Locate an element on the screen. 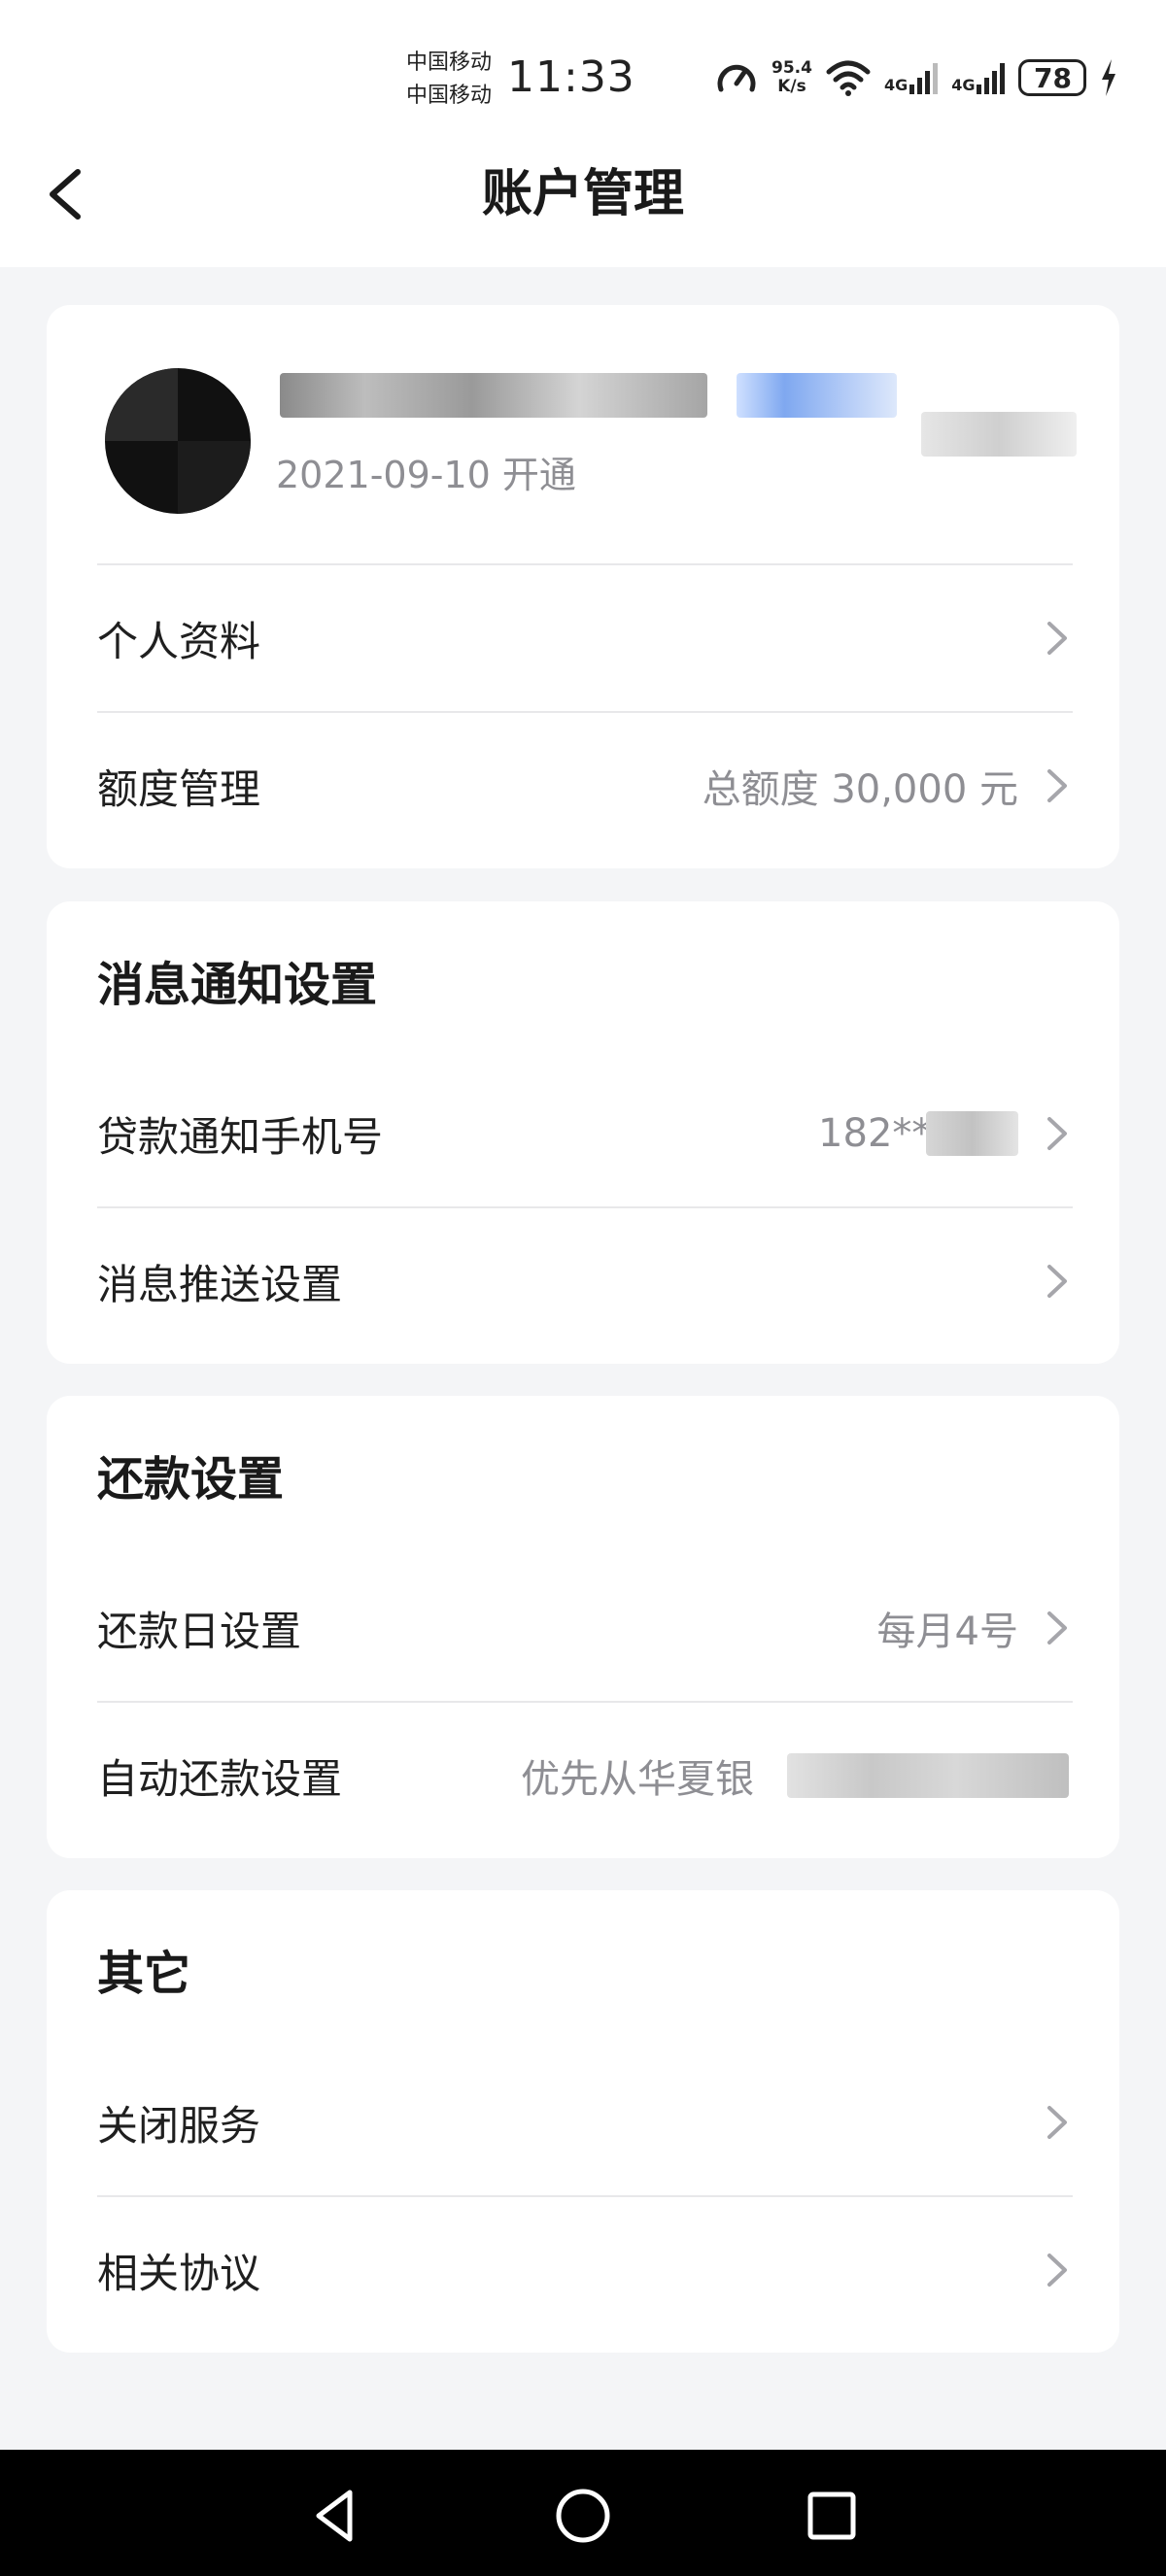 This screenshot has height=2576, width=1166. redacted-phone is located at coordinates (972, 1133).